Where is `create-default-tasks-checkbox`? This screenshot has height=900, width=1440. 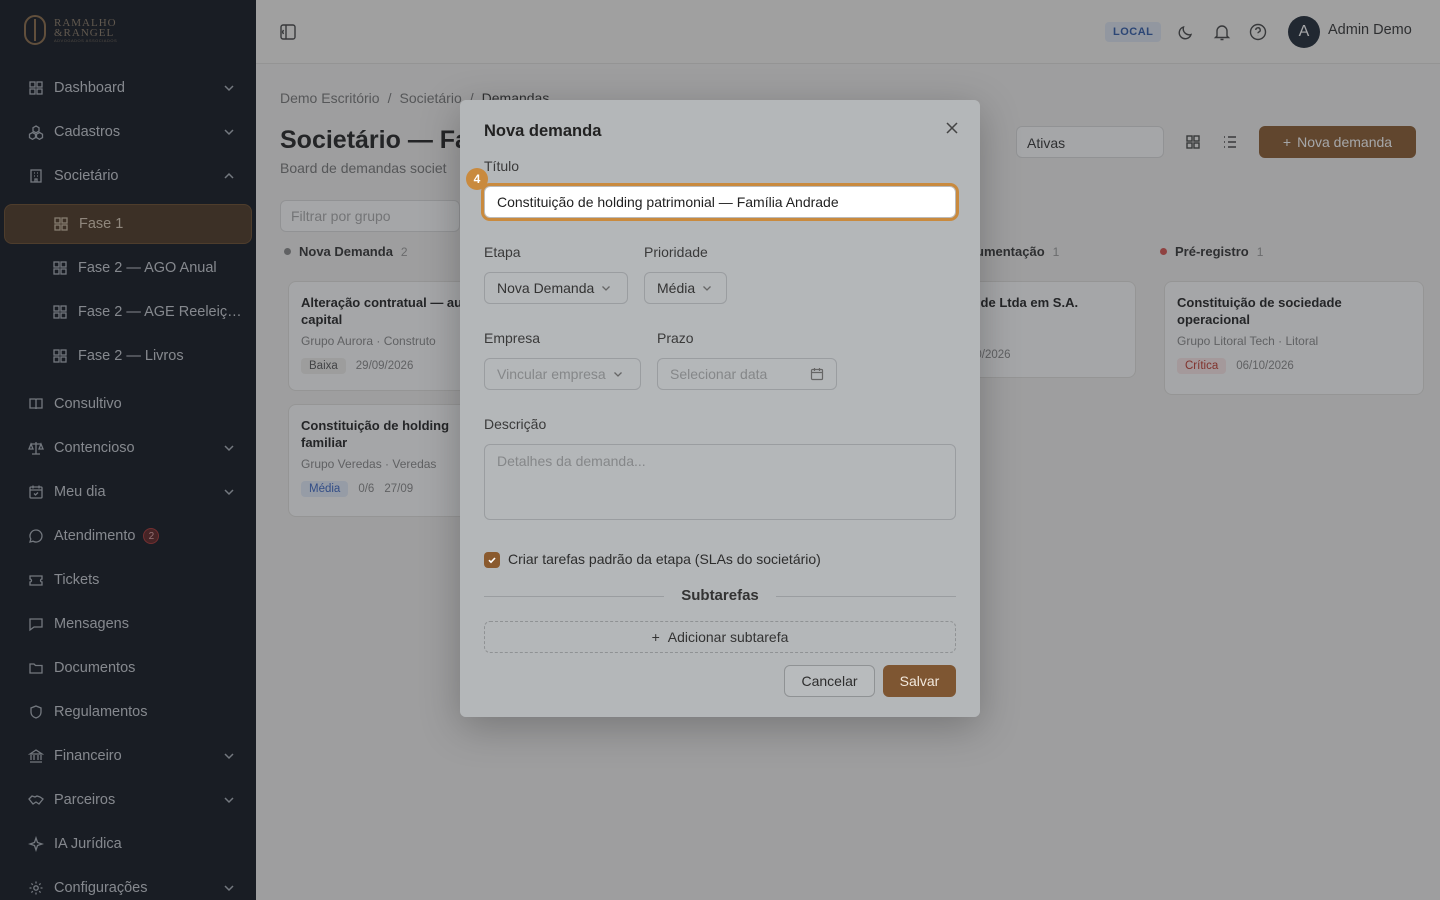 create-default-tasks-checkbox is located at coordinates (492, 560).